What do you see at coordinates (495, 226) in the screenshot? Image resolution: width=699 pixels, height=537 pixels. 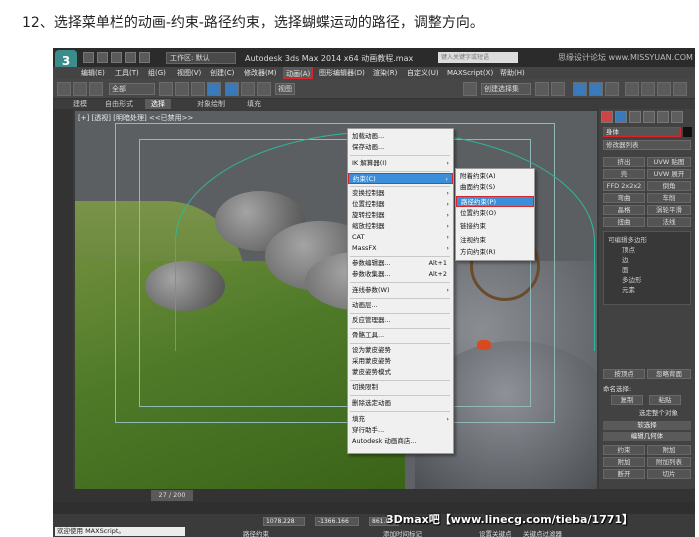 I see `menu-item-link-constraint: 链接约束` at bounding box center [495, 226].